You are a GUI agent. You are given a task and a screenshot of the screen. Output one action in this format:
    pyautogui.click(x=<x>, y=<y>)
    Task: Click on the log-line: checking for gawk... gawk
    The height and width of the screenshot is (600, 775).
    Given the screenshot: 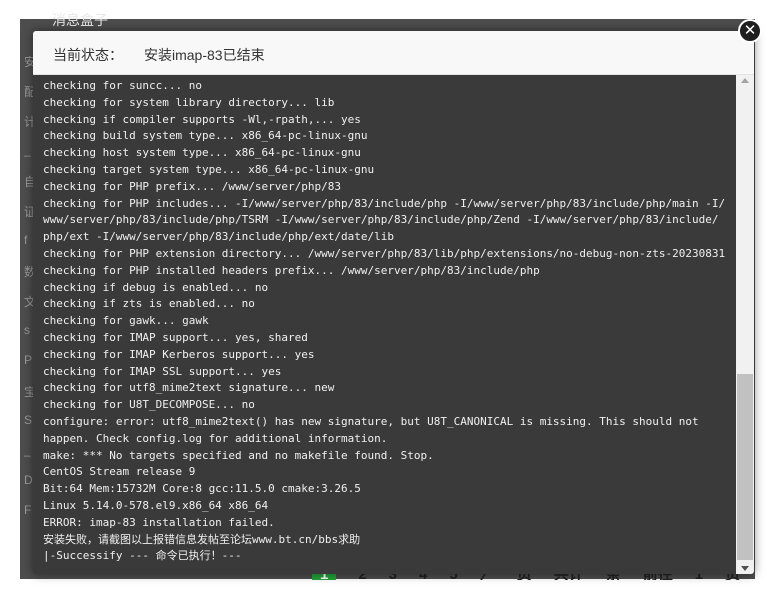 What is the action you would take?
    pyautogui.click(x=126, y=321)
    